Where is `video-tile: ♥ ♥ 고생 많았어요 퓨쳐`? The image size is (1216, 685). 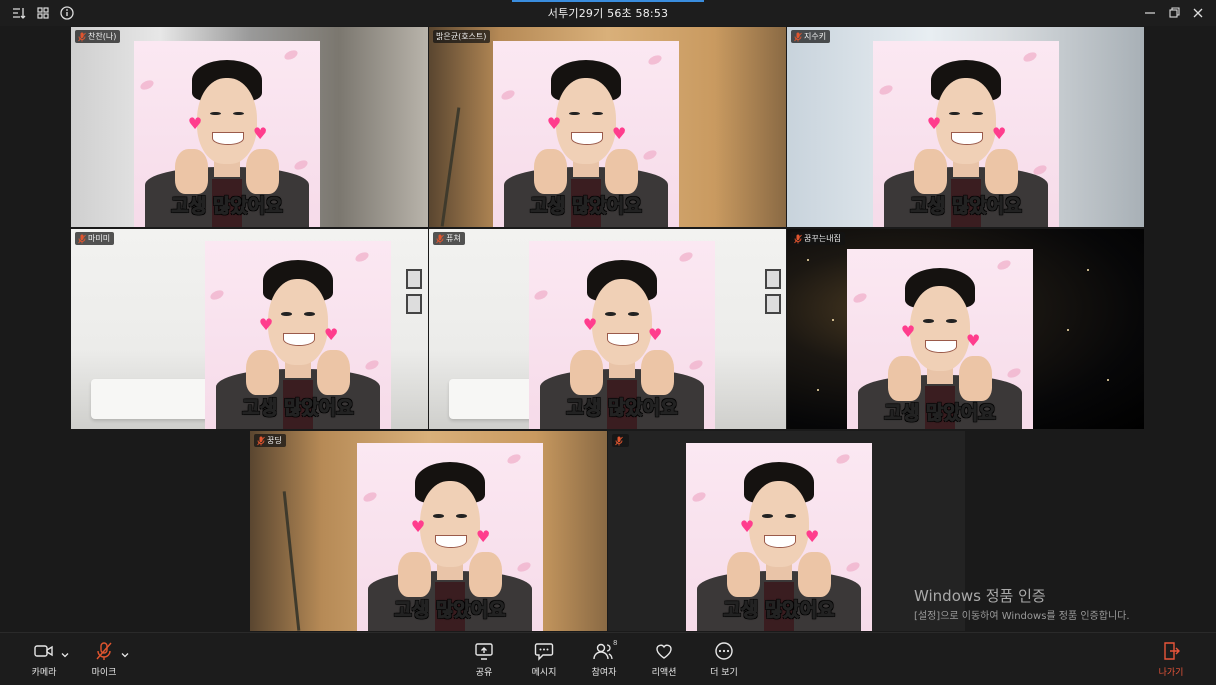
video-tile: ♥ ♥ 고생 많았어요 퓨쳐 is located at coordinates (607, 329).